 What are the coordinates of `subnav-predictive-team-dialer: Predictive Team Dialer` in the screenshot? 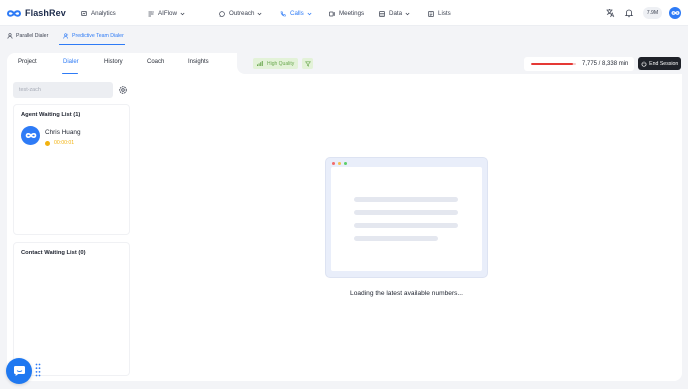 It's located at (93, 36).